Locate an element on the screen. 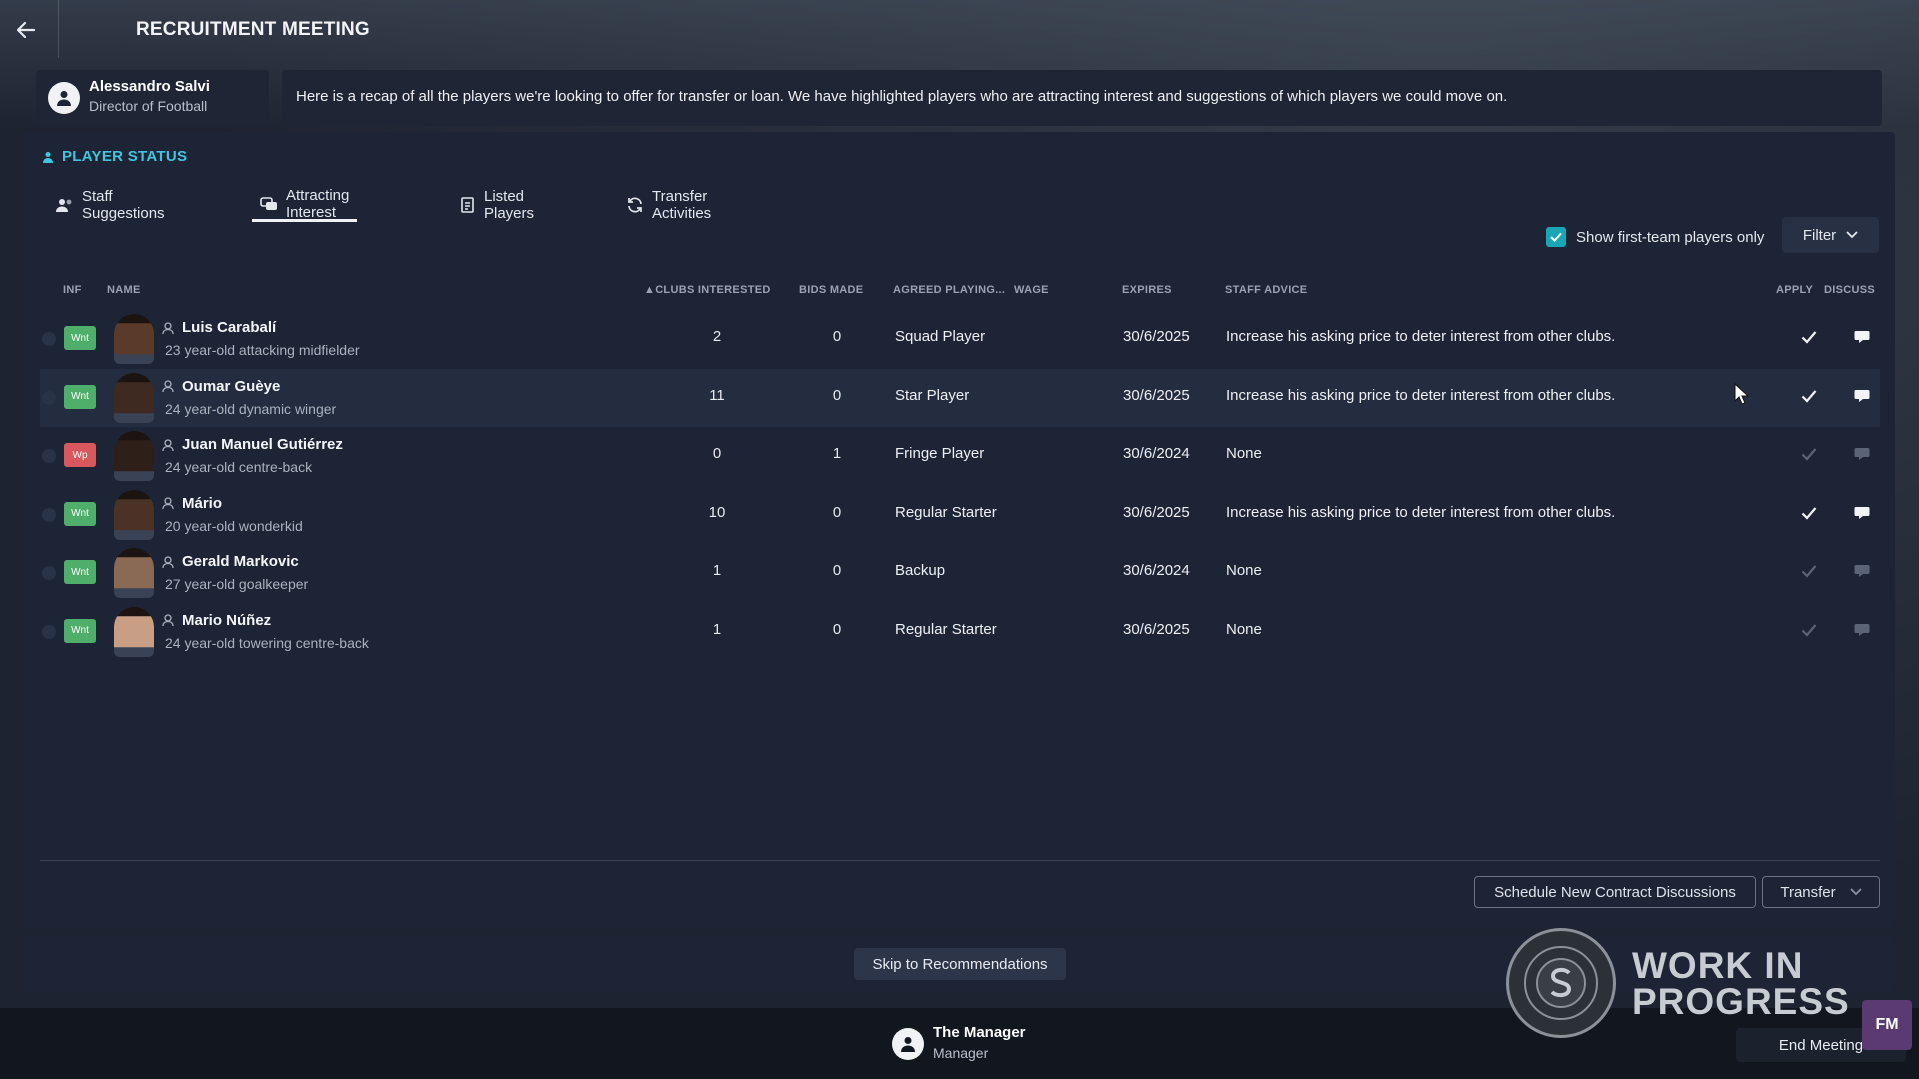 The image size is (1919, 1079). panel-title-label: PLAYER STATUS is located at coordinates (125, 156).